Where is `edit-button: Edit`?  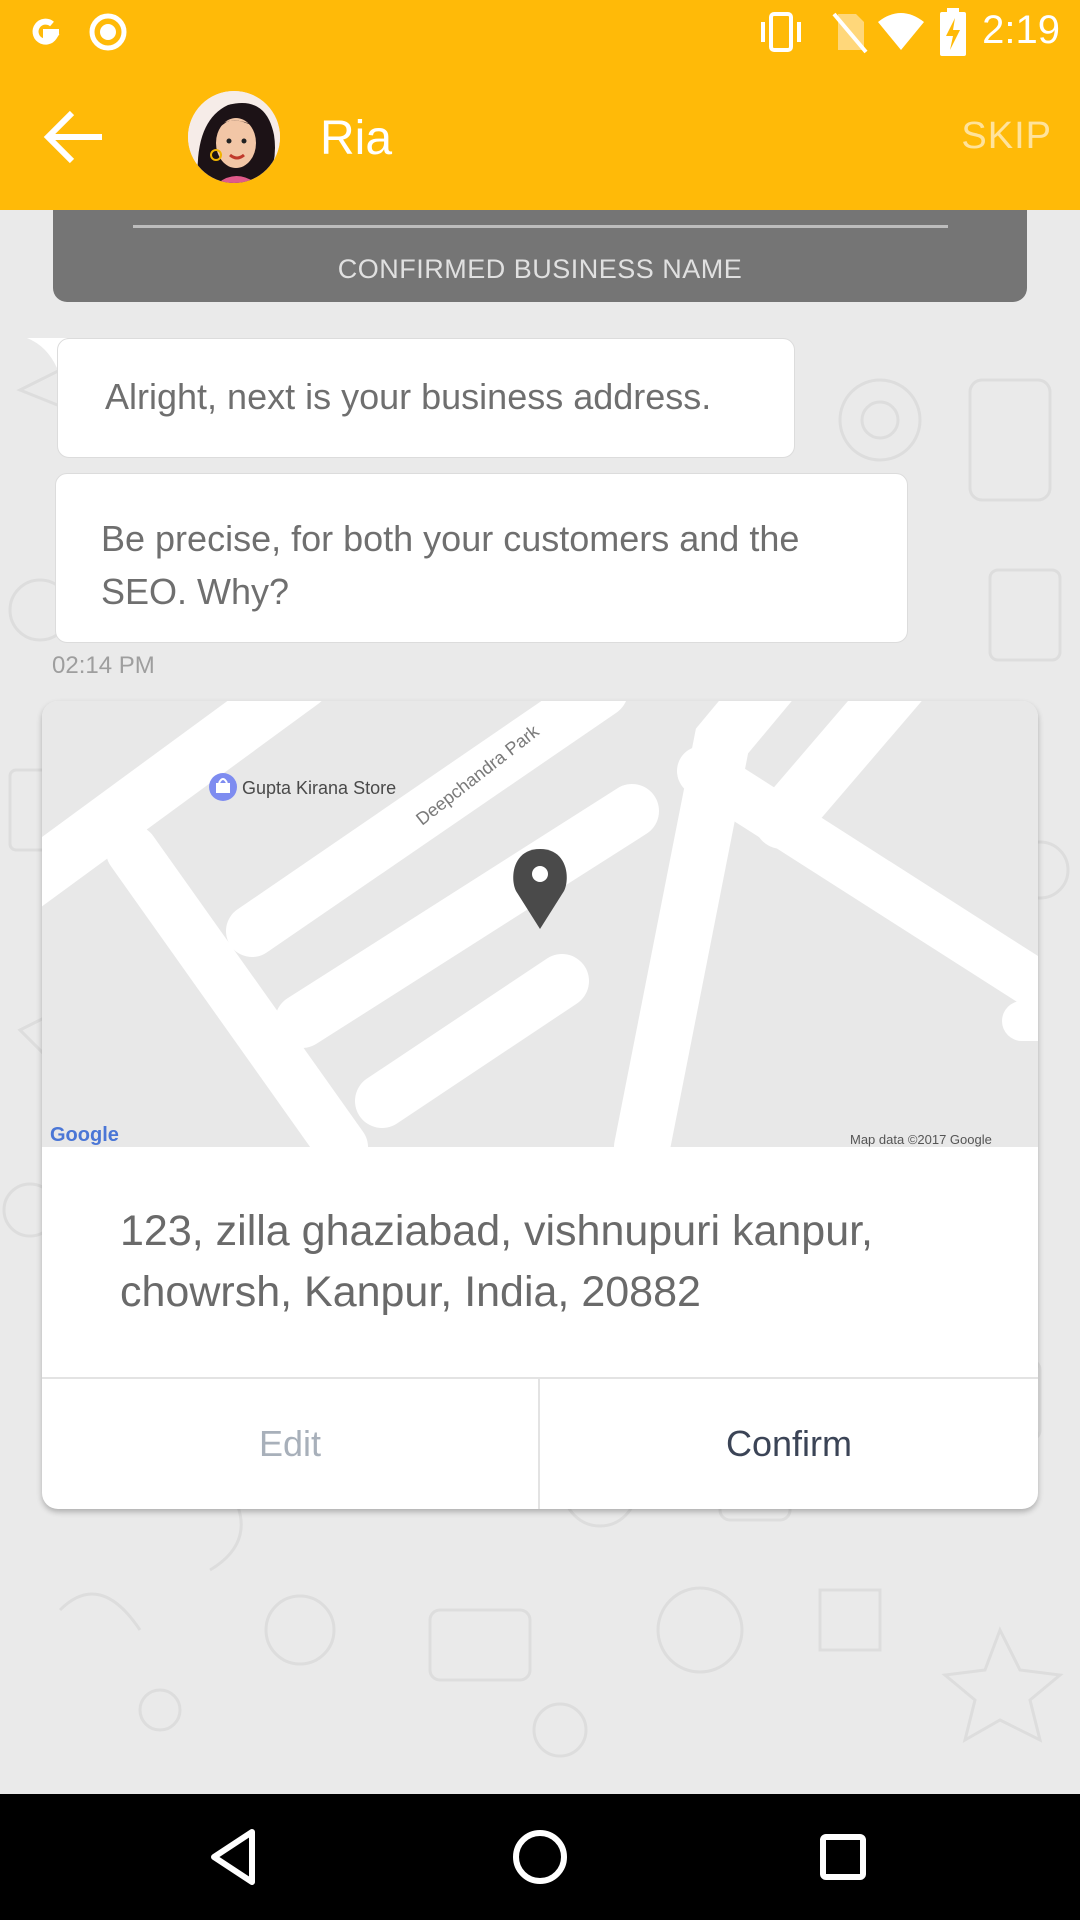 edit-button: Edit is located at coordinates (290, 1444).